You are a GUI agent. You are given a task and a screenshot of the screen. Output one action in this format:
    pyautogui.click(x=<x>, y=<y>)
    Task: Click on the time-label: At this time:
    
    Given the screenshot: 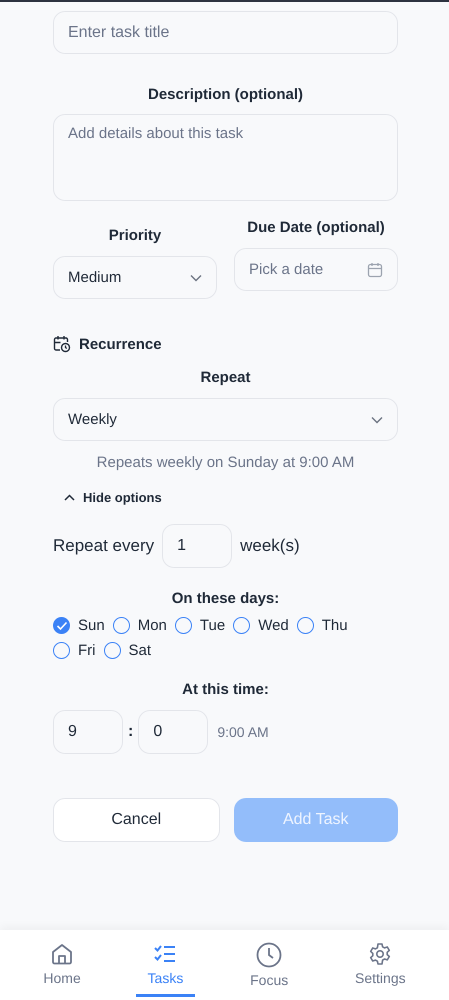 What is the action you would take?
    pyautogui.click(x=225, y=689)
    